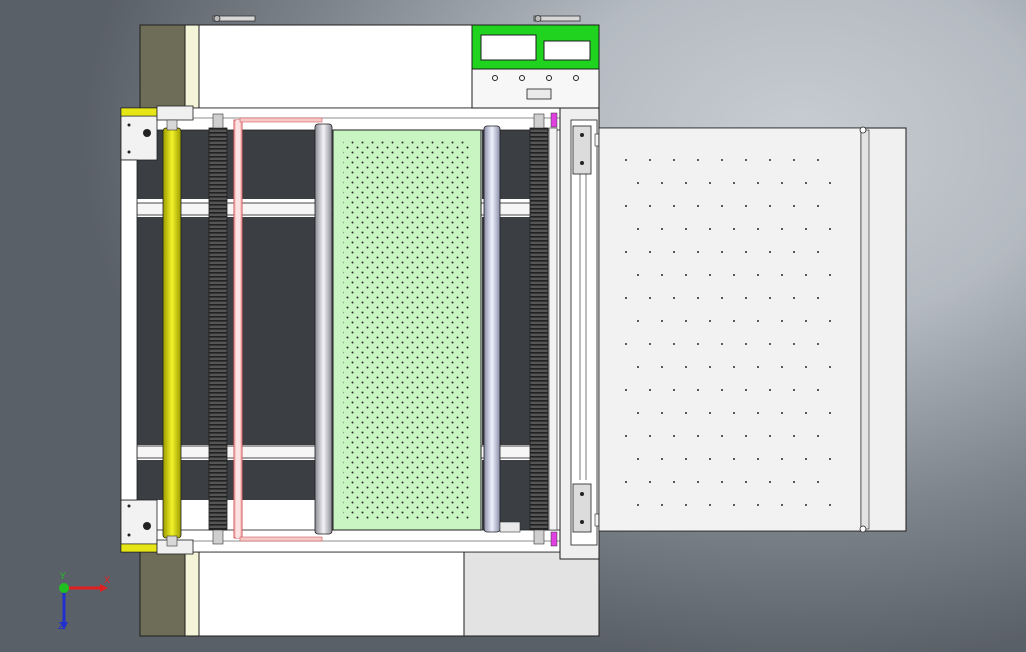  What do you see at coordinates (172, 333) in the screenshot?
I see `yellow-roller` at bounding box center [172, 333].